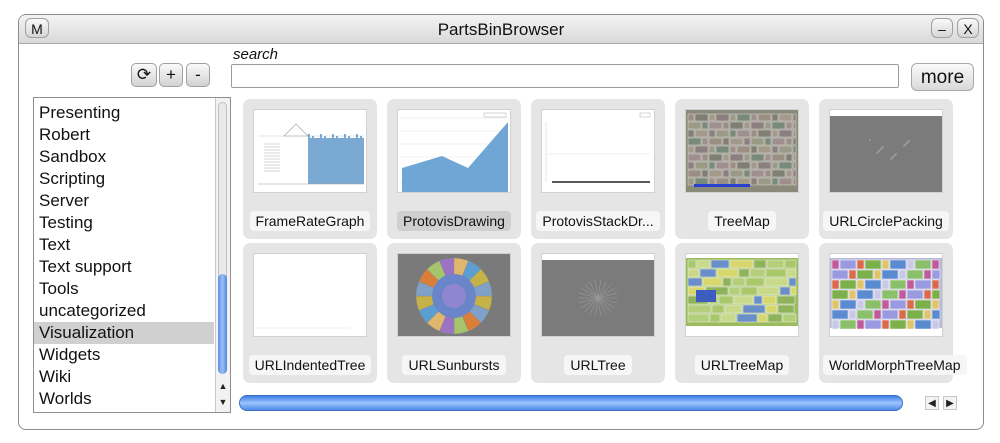 This screenshot has width=1000, height=443. I want to click on parts-horizontal-scrollbar: ◀ ▶, so click(602, 404).